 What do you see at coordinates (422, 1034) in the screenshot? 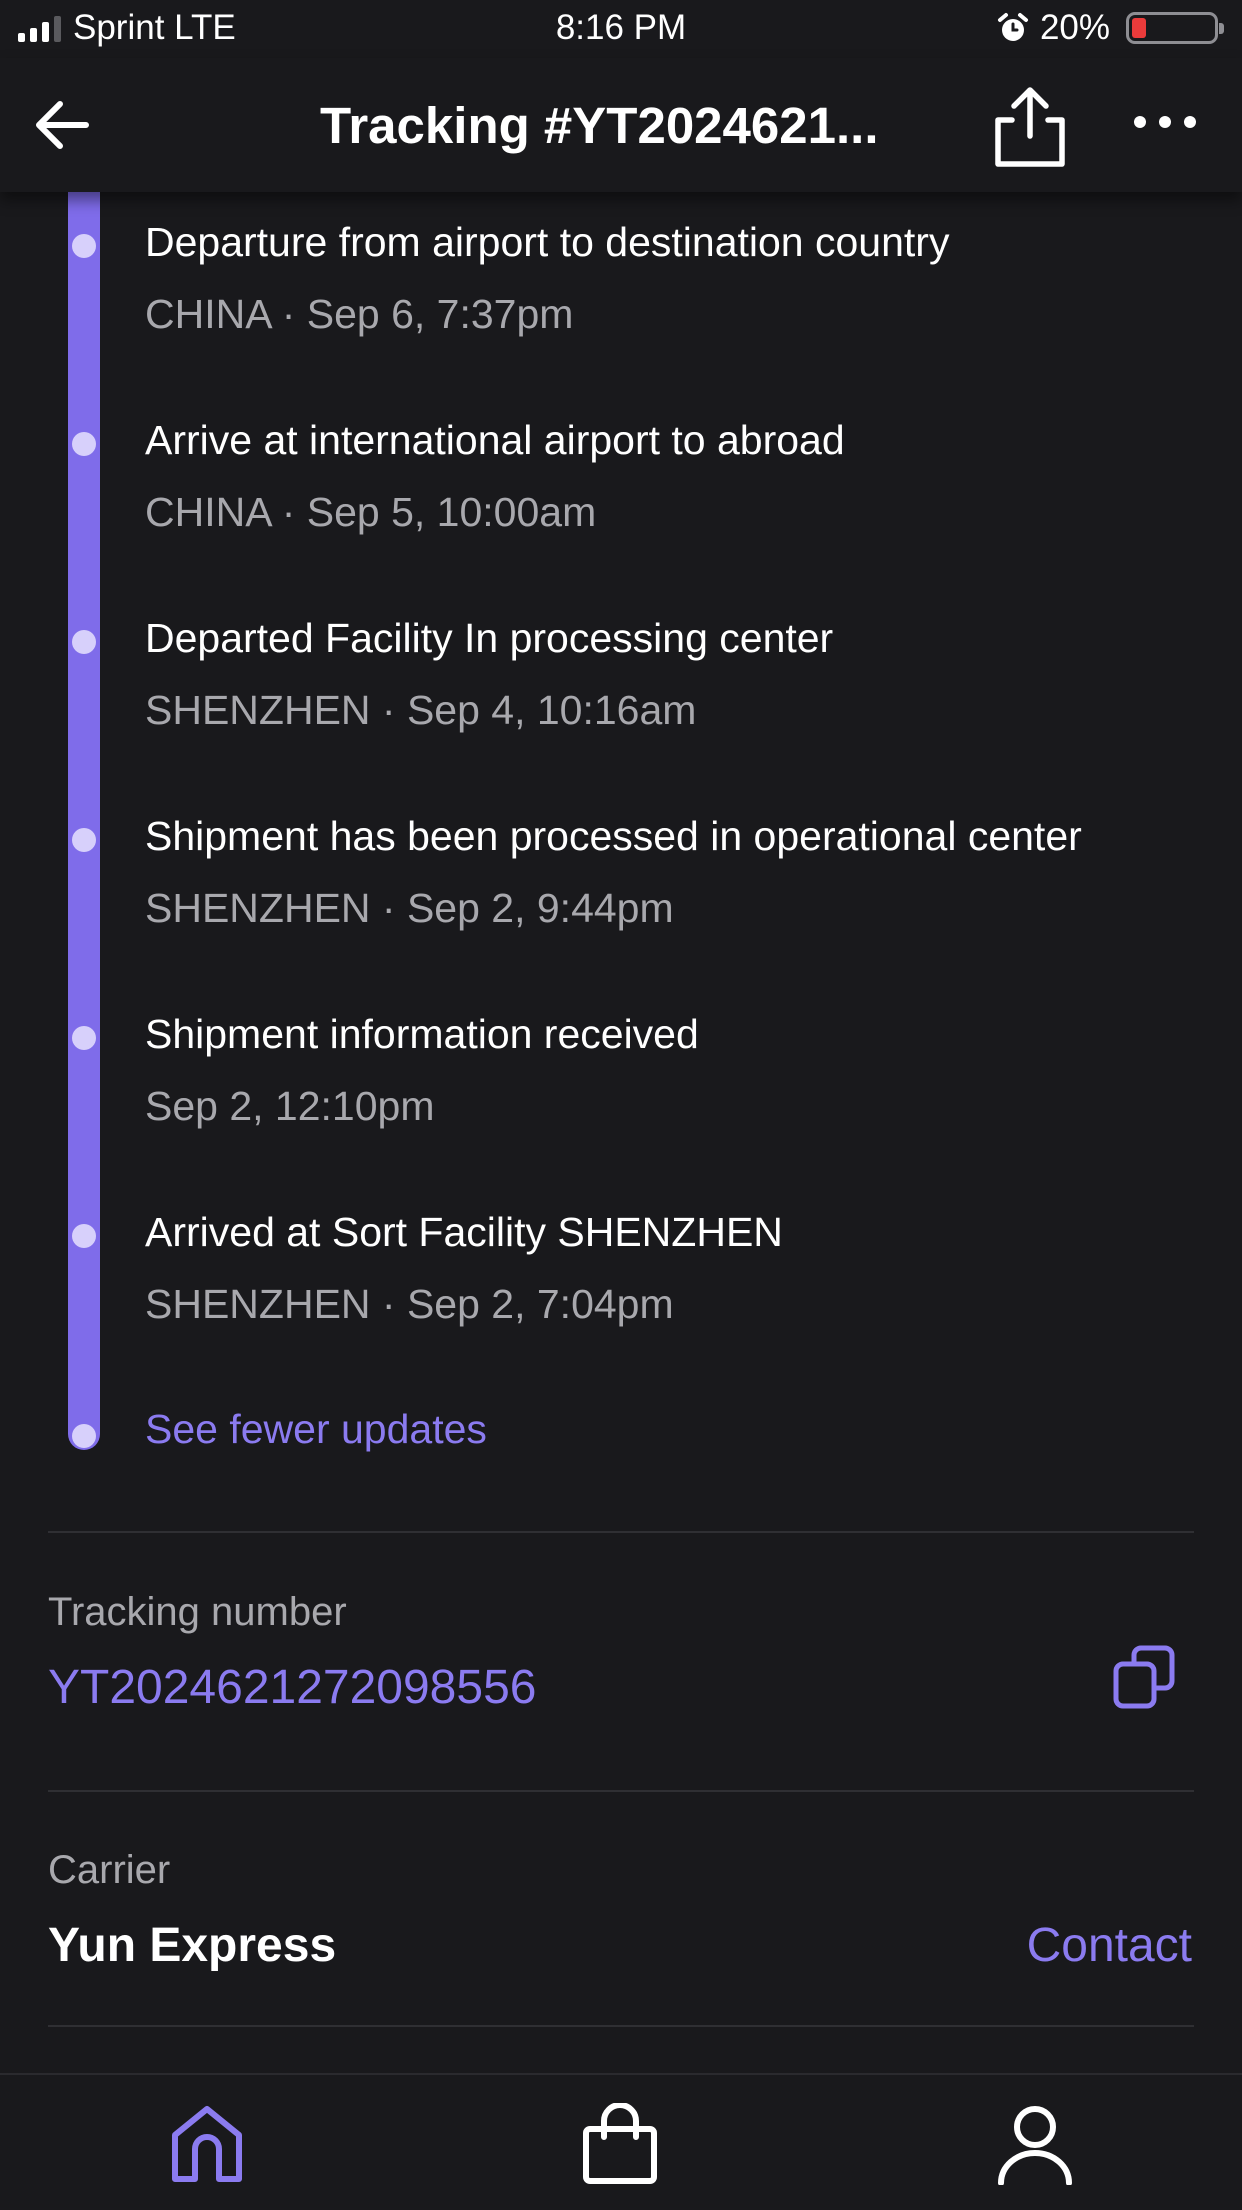
I see `event-title: Shipment information received` at bounding box center [422, 1034].